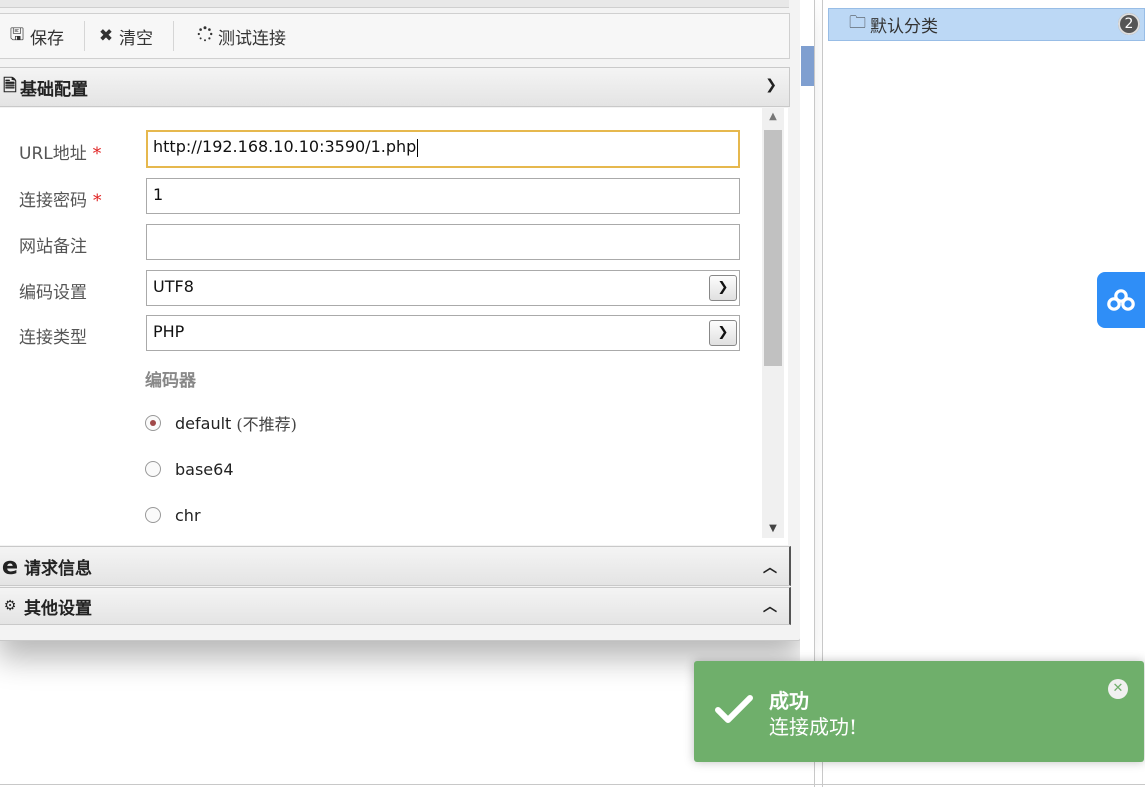 Image resolution: width=1145 pixels, height=787 pixels. I want to click on list-scrollbar-thumb, so click(807, 66).